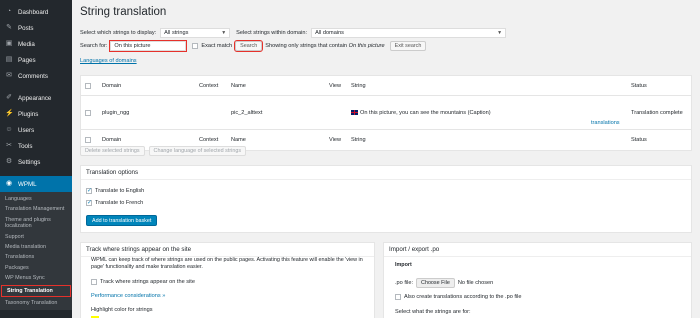  I want to click on row-checkbox, so click(88, 112).